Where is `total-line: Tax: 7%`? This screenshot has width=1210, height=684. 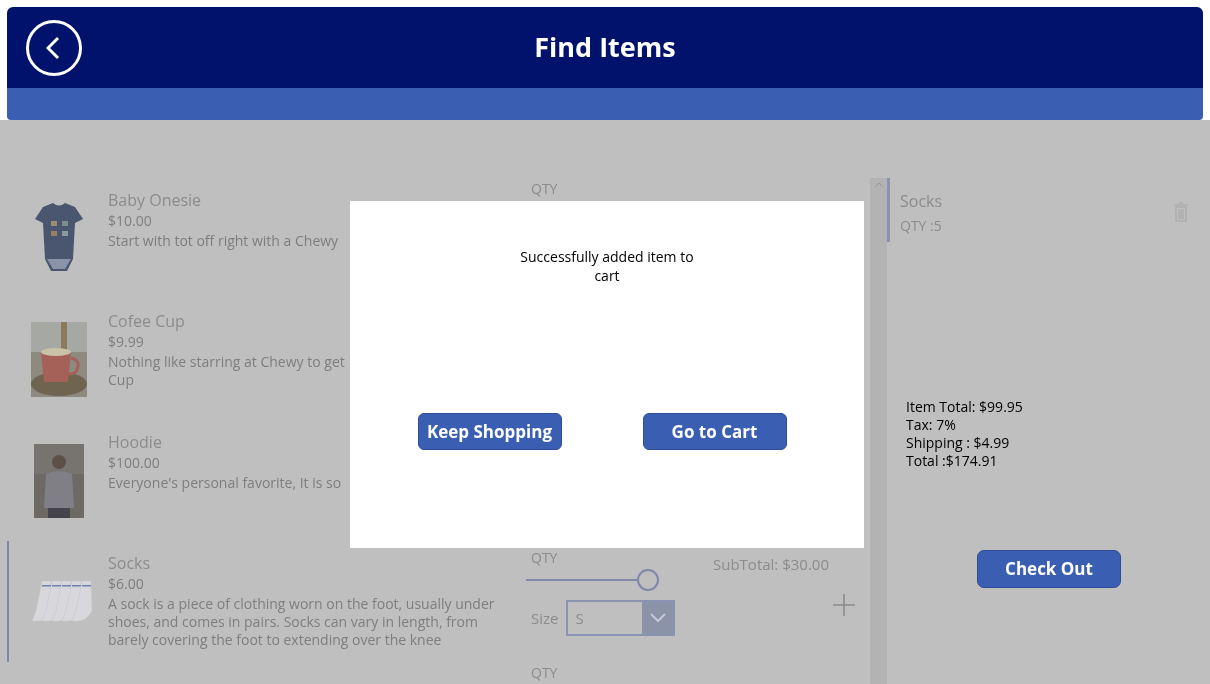 total-line: Tax: 7% is located at coordinates (931, 425).